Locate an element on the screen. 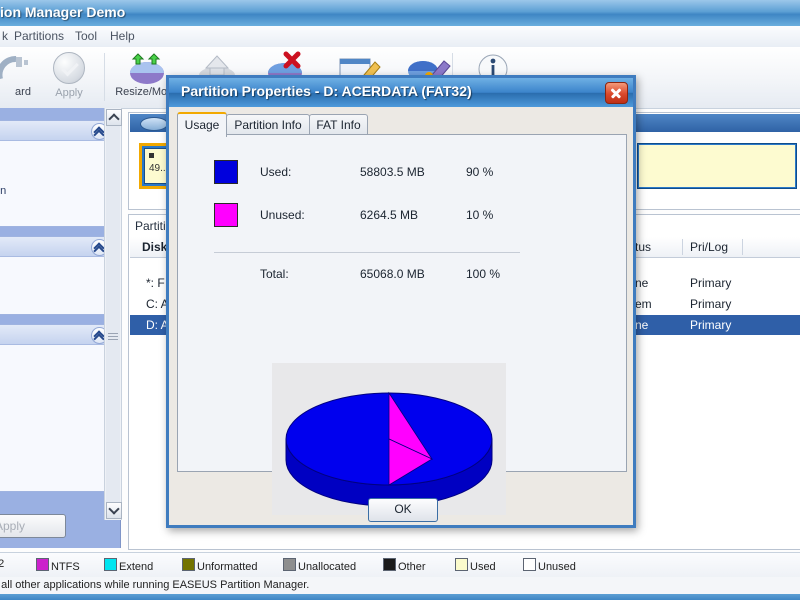 The image size is (800, 600). divider is located at coordinates (367, 252).